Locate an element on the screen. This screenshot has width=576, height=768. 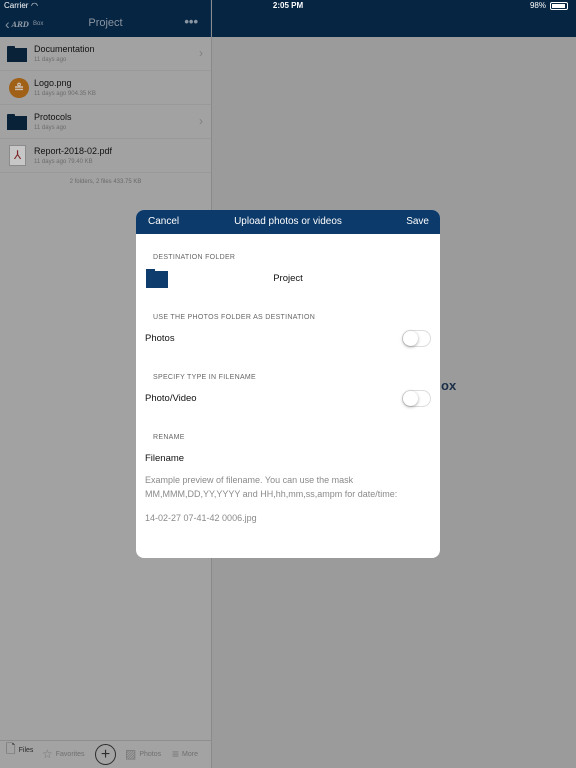
page-title: Project is located at coordinates (105, 23).